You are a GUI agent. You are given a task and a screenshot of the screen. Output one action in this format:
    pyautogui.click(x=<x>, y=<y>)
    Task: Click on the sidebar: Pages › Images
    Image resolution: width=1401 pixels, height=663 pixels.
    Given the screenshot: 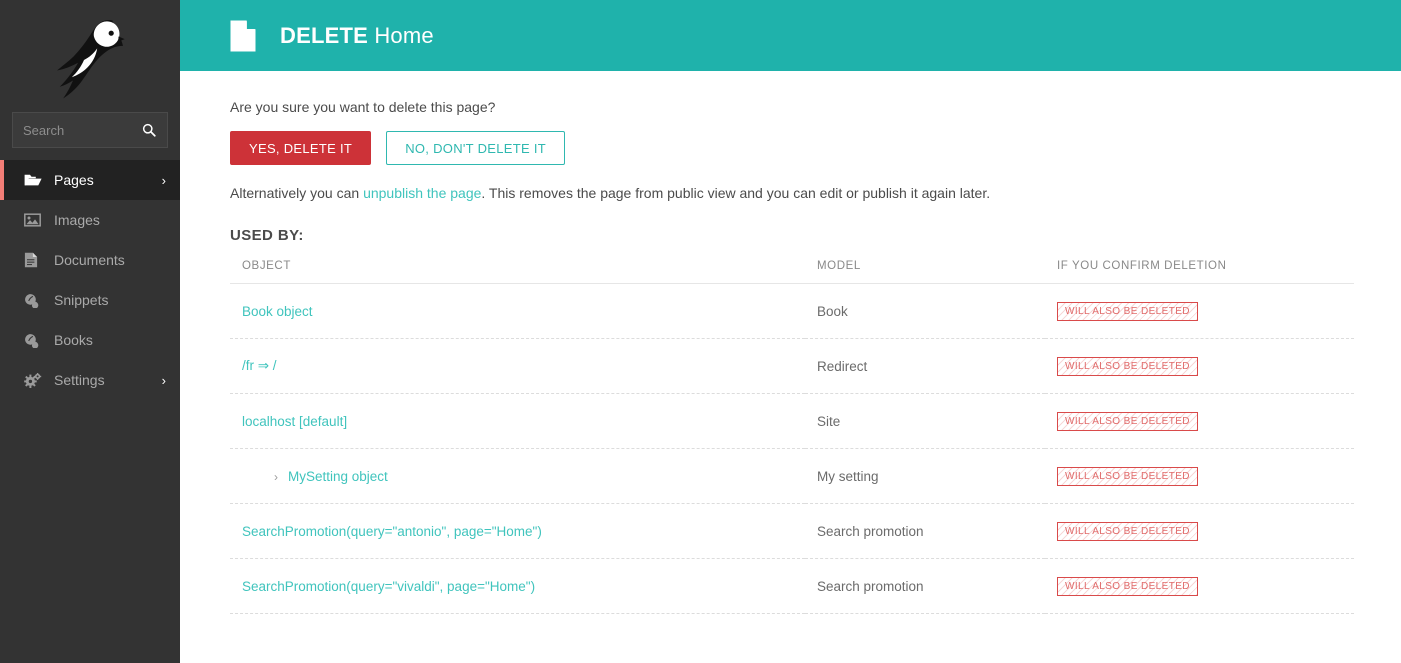 What is the action you would take?
    pyautogui.click(x=90, y=331)
    